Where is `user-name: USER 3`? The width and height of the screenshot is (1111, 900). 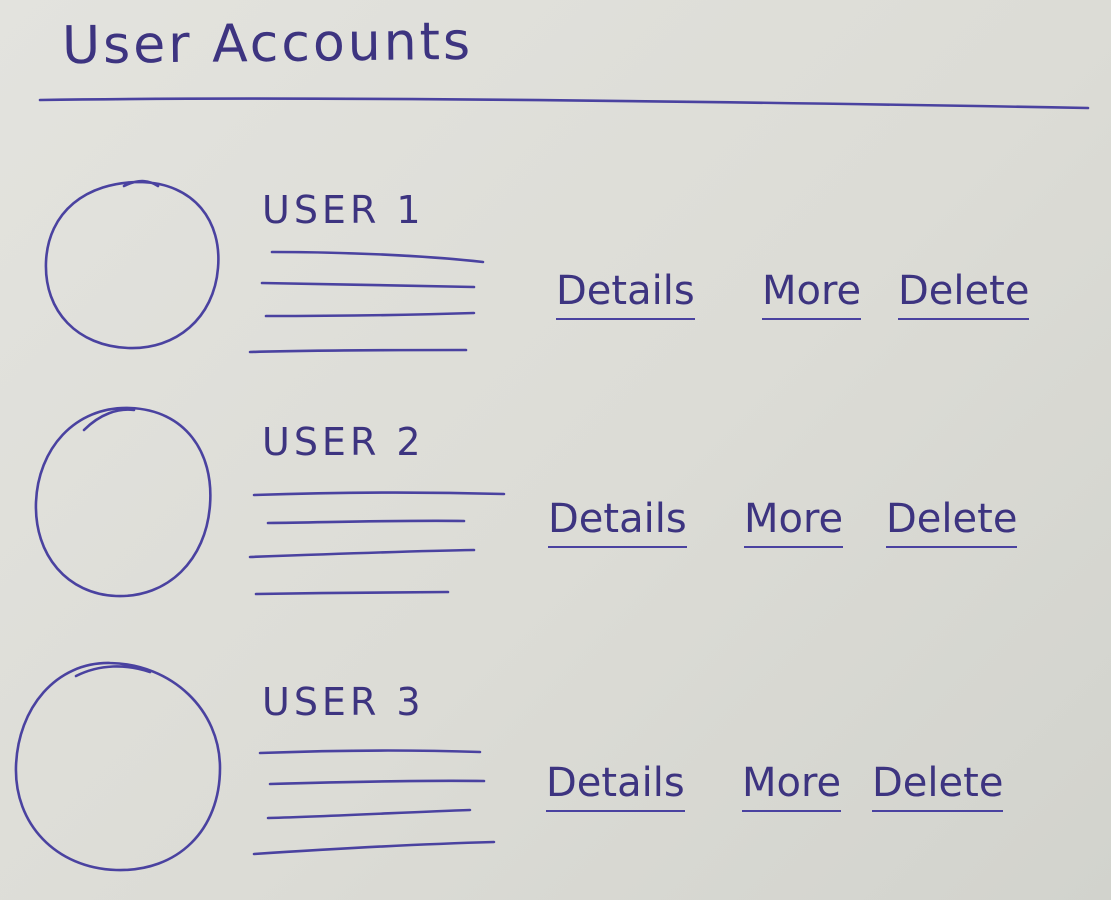
user-name: USER 3 is located at coordinates (343, 702).